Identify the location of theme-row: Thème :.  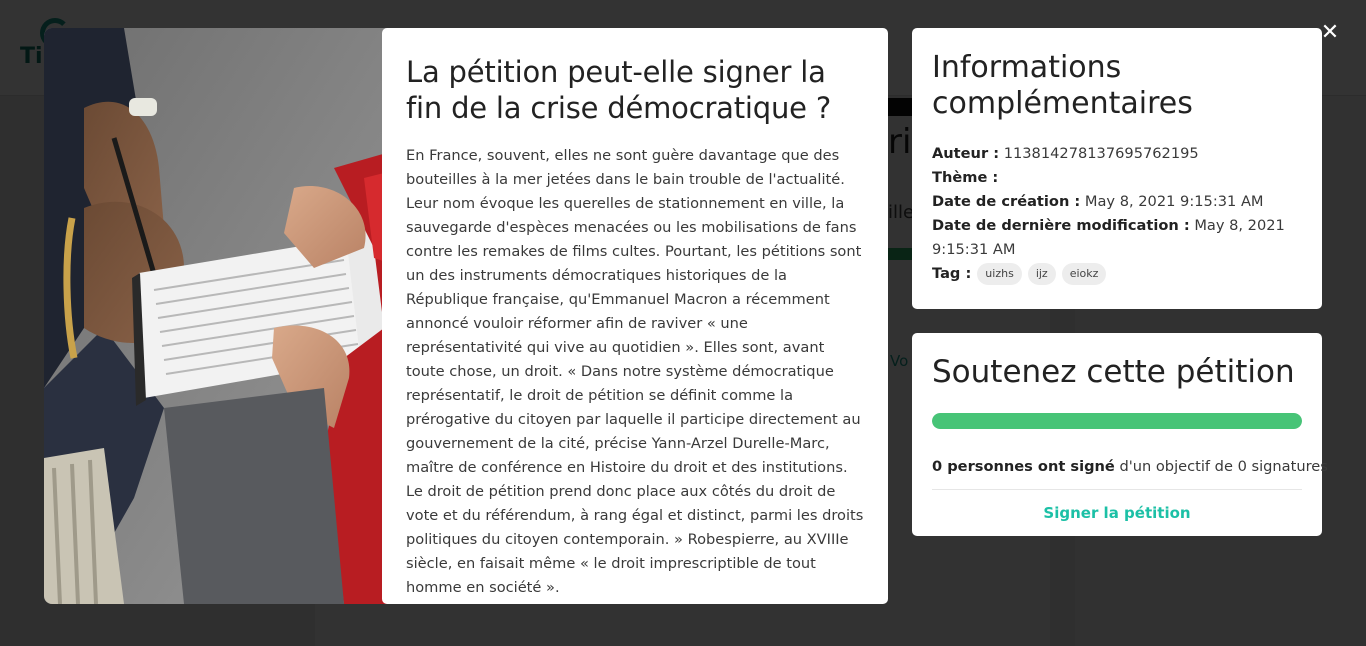
(1117, 178).